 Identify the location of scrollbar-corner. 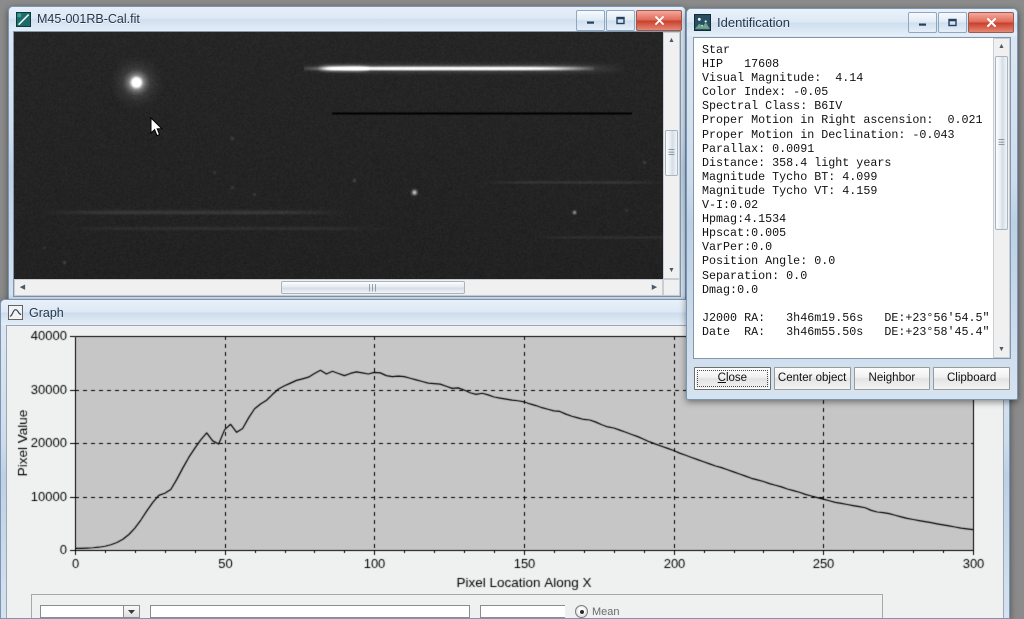
(671, 287).